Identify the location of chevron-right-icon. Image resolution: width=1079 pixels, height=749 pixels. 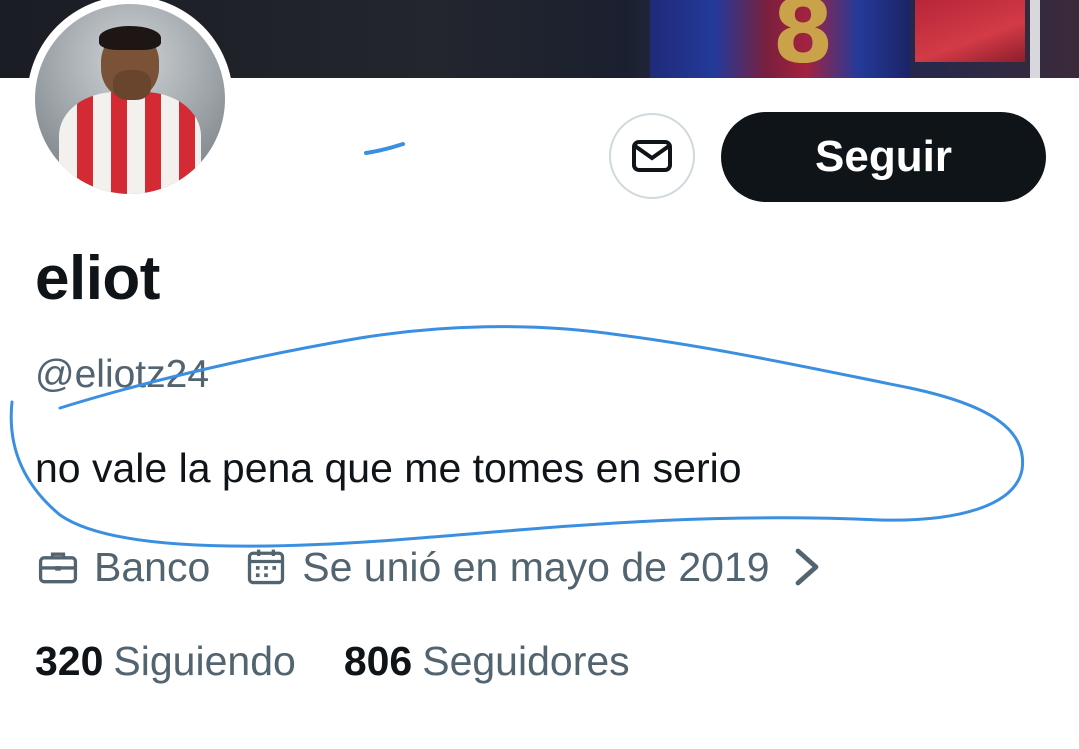
(807, 567).